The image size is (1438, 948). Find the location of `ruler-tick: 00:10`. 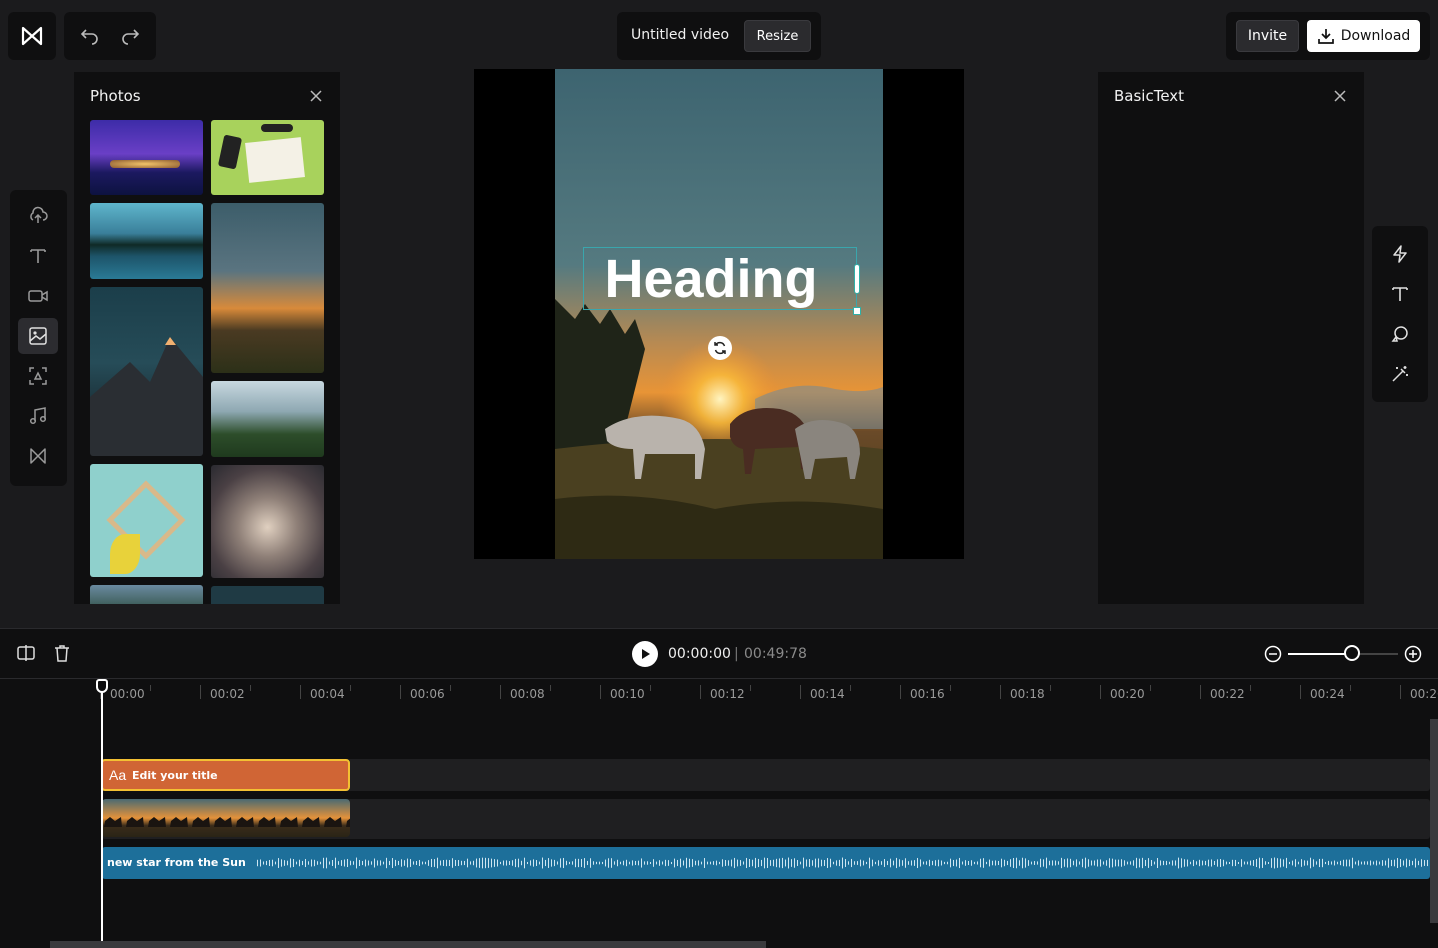

ruler-tick: 00:10 is located at coordinates (627, 694).